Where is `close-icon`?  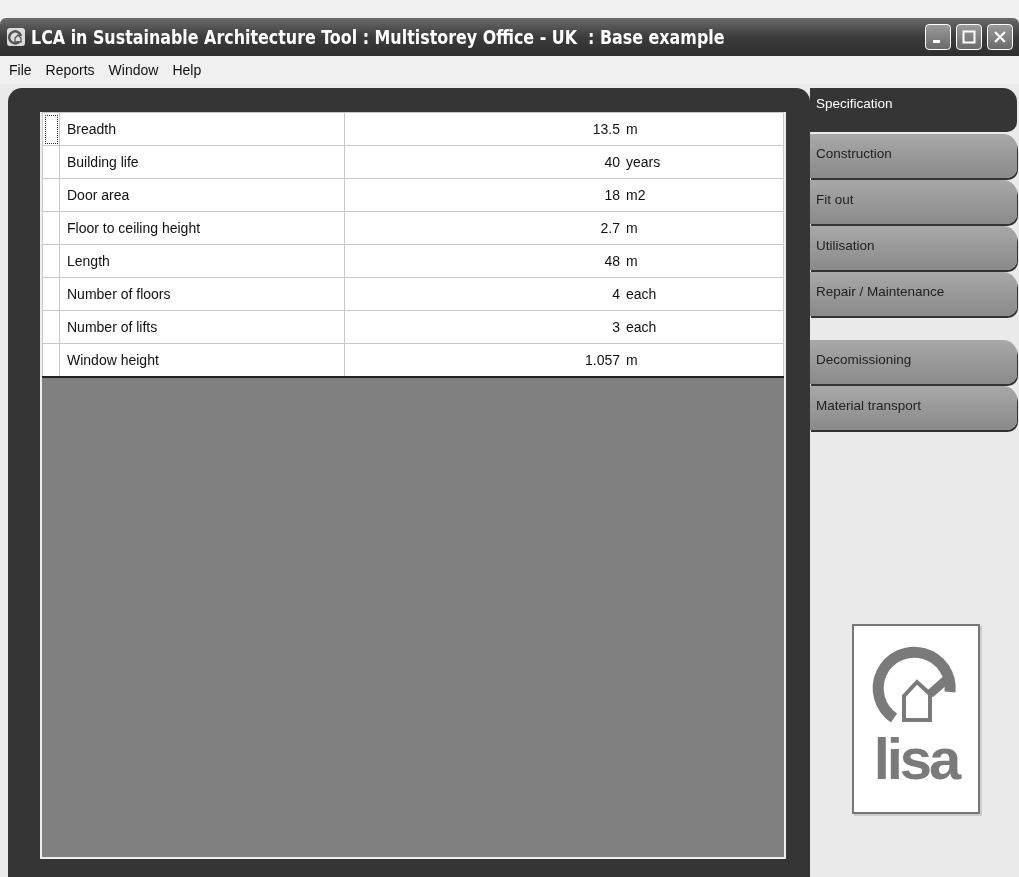 close-icon is located at coordinates (1000, 37).